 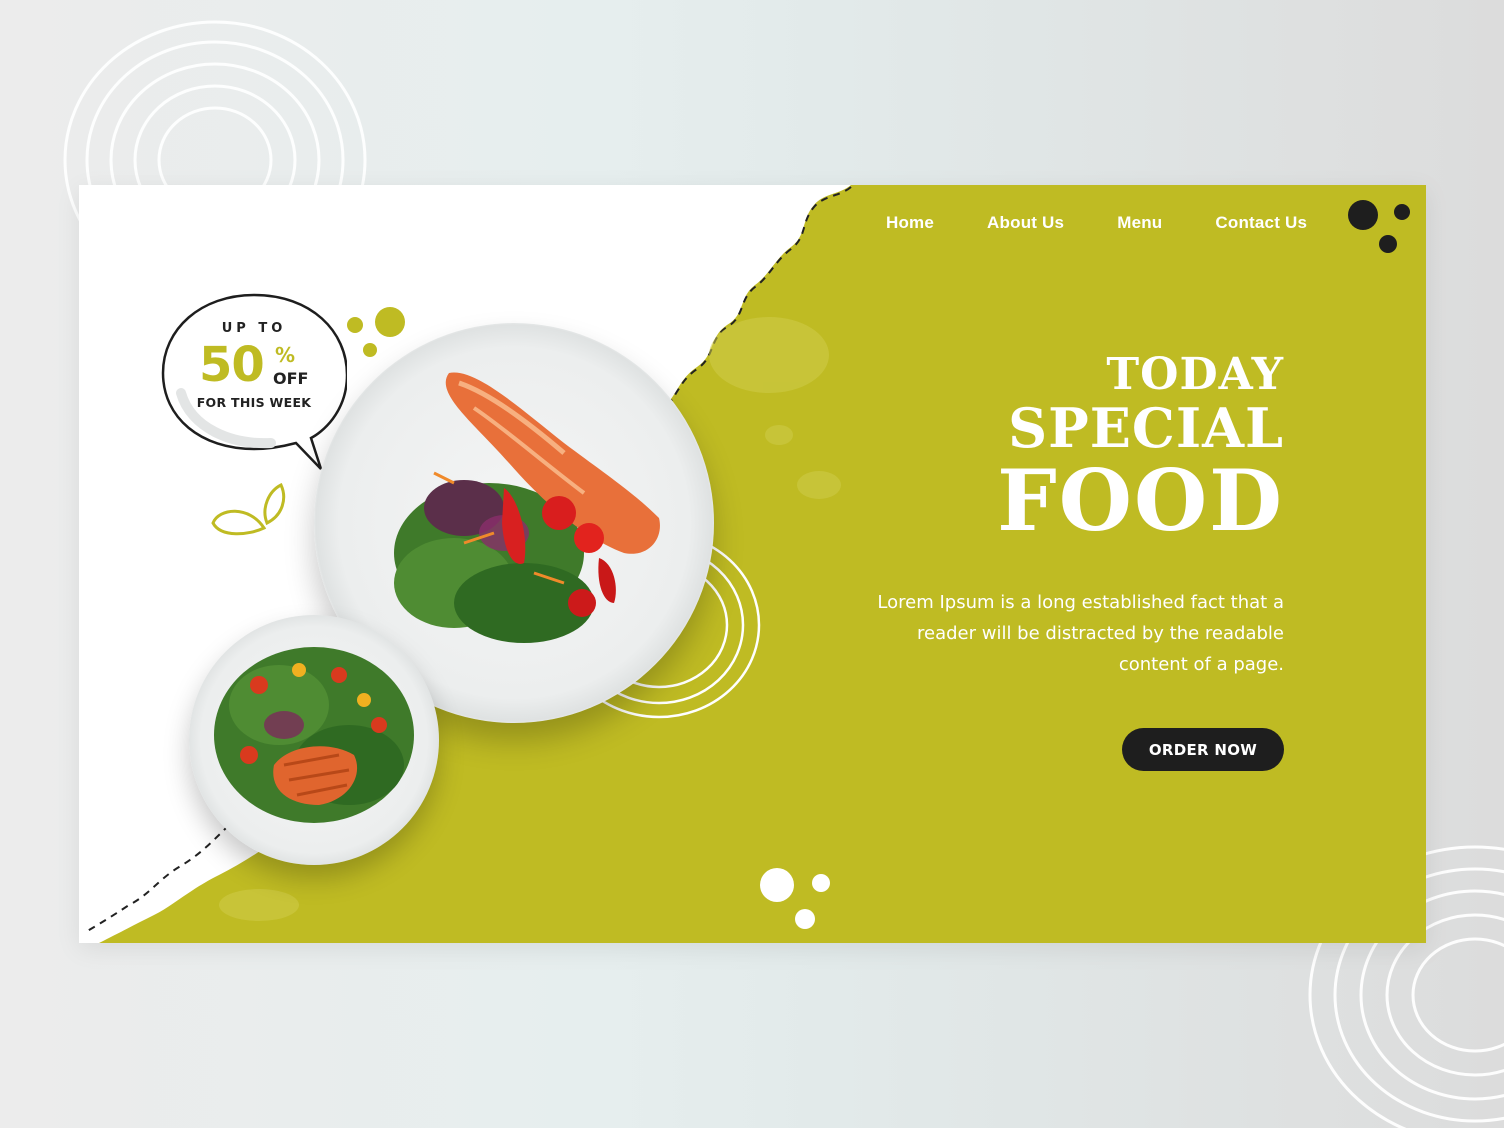 I want to click on promo-percent-sign: %, so click(x=285, y=355).